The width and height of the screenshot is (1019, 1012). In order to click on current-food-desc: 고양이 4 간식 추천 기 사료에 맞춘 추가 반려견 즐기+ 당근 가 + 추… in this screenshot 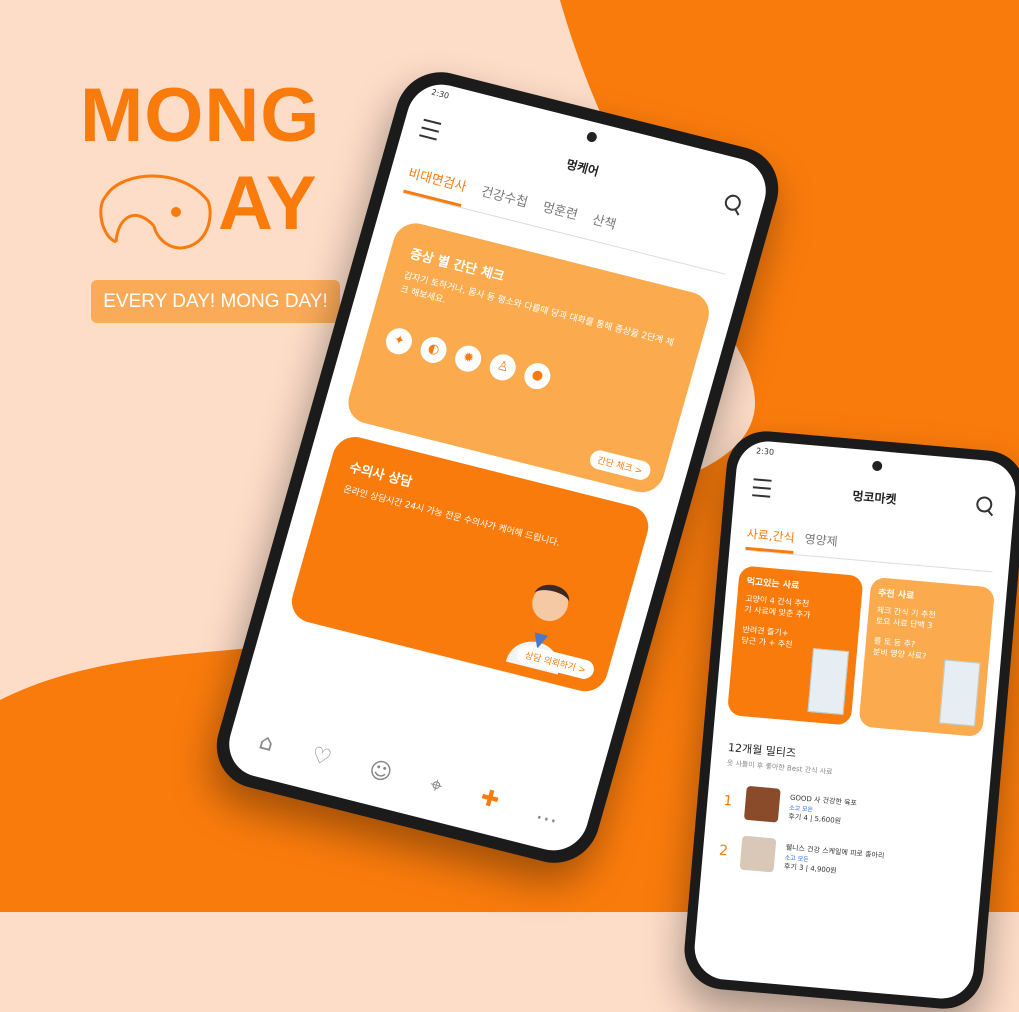, I will do `click(776, 621)`.